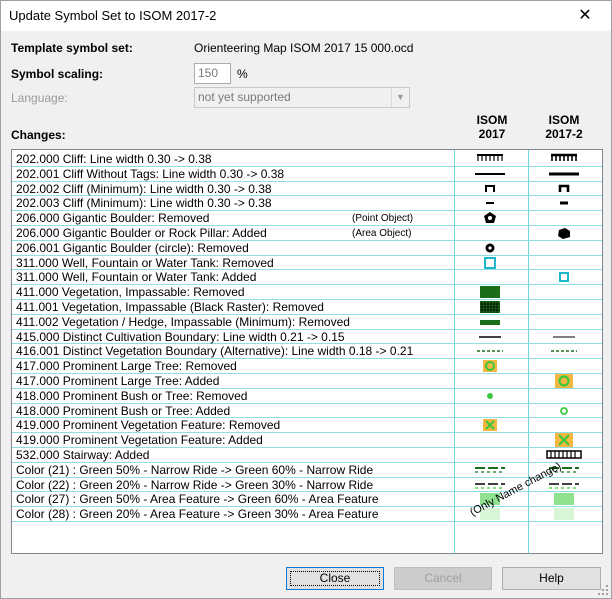  I want to click on change-row: 411.000 Vegetation, Impassable: Removed, so click(307, 292).